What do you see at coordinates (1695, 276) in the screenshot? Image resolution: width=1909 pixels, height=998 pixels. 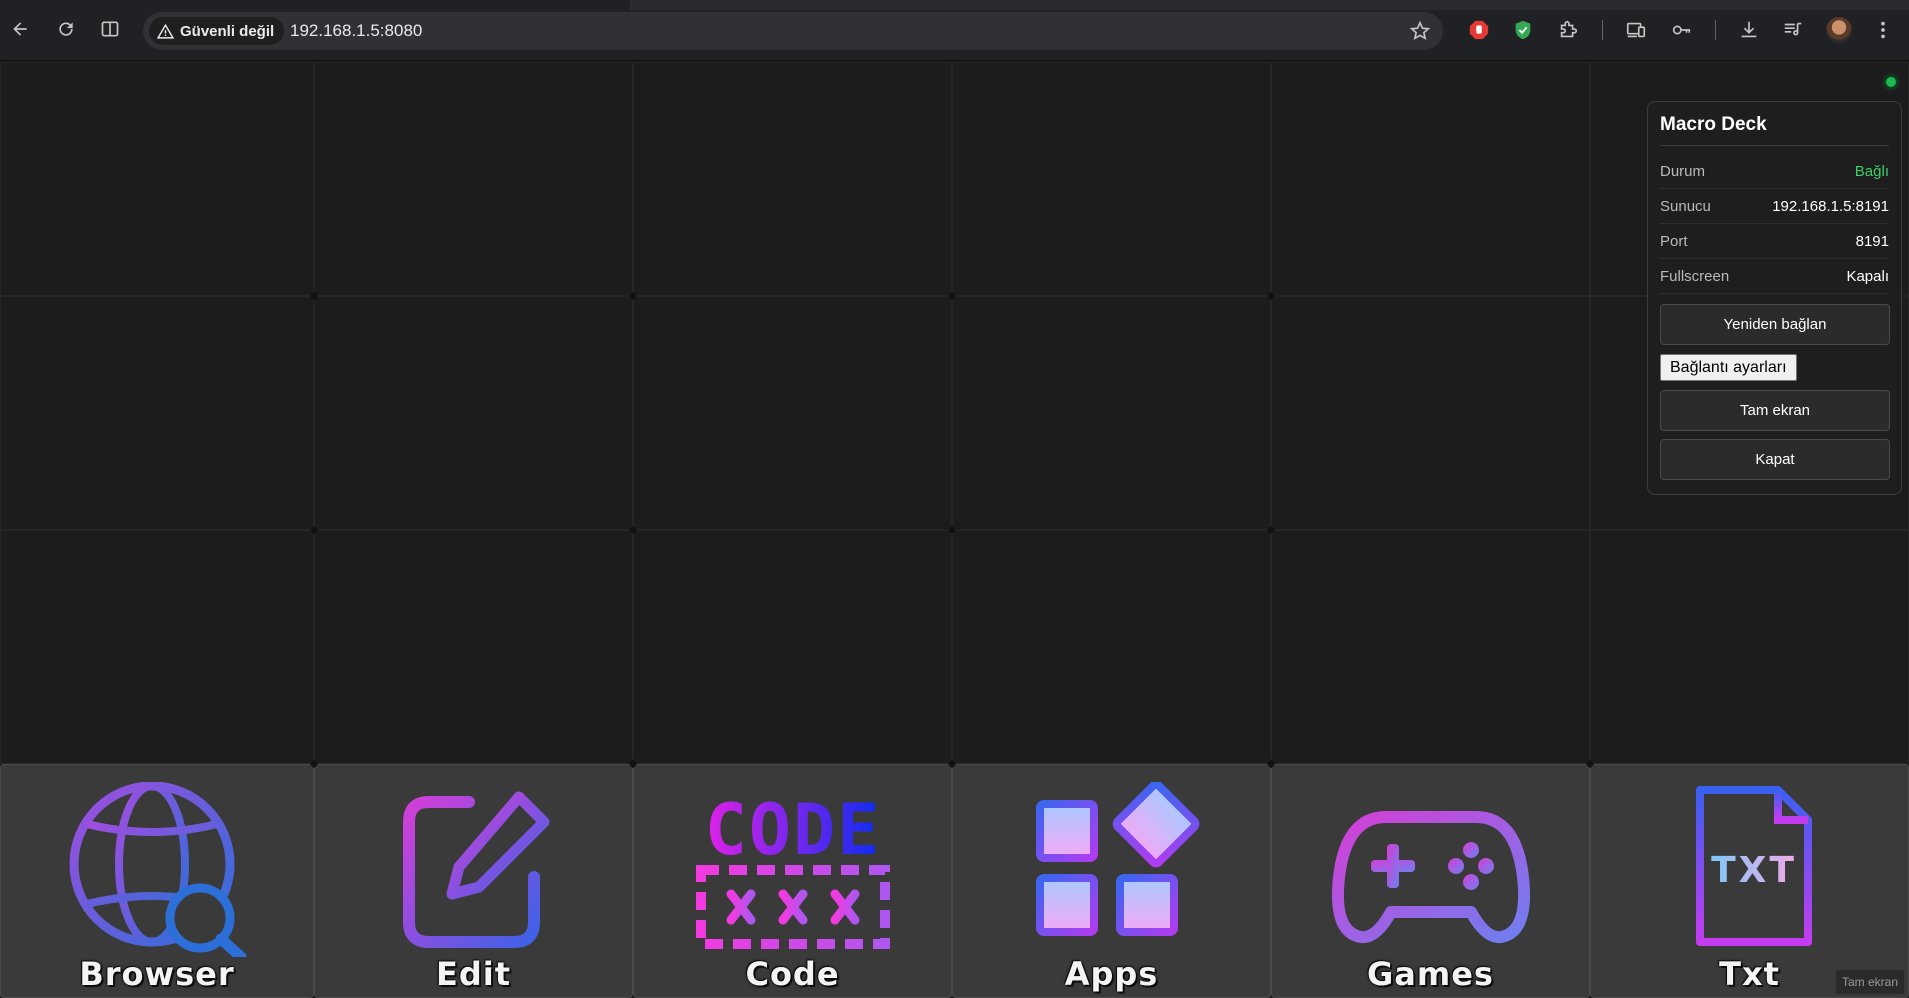 I see `fullscreen-key: Fullscreen` at bounding box center [1695, 276].